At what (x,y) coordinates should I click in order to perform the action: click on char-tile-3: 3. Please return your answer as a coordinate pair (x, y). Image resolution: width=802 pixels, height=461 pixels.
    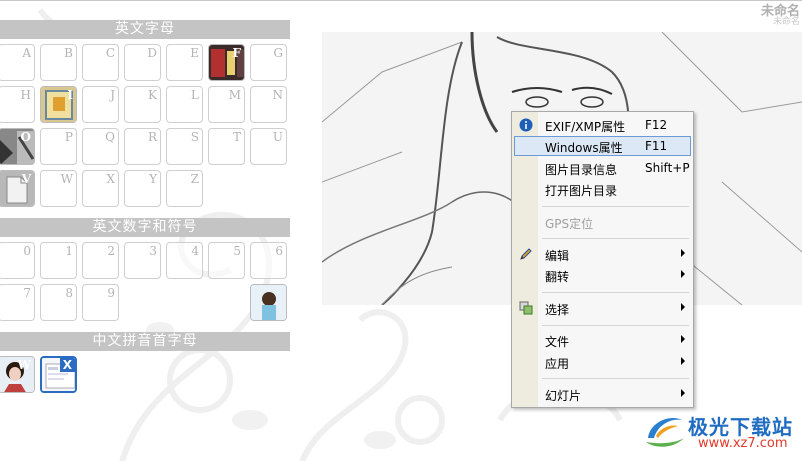
    Looking at the image, I should click on (142, 260).